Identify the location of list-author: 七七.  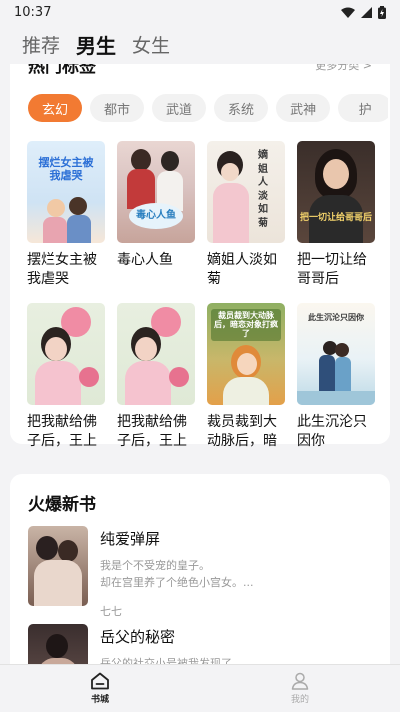
(111, 611).